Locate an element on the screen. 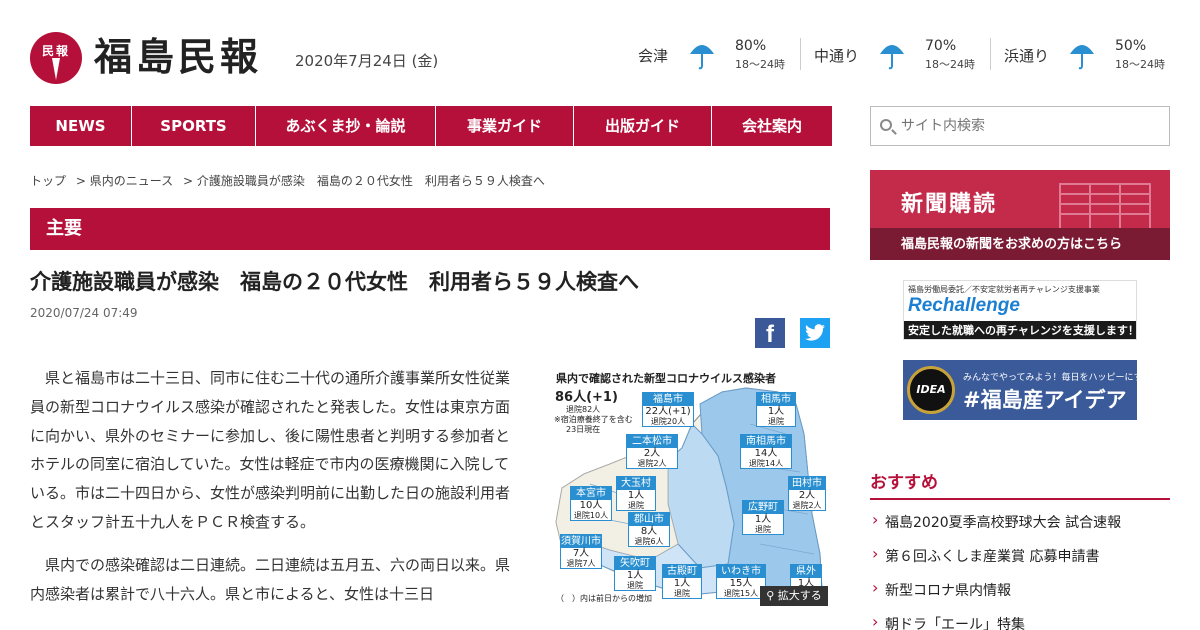 Image resolution: width=1200 pixels, height=630 pixels. site-logo: 民報 福島民報 is located at coordinates (155, 57).